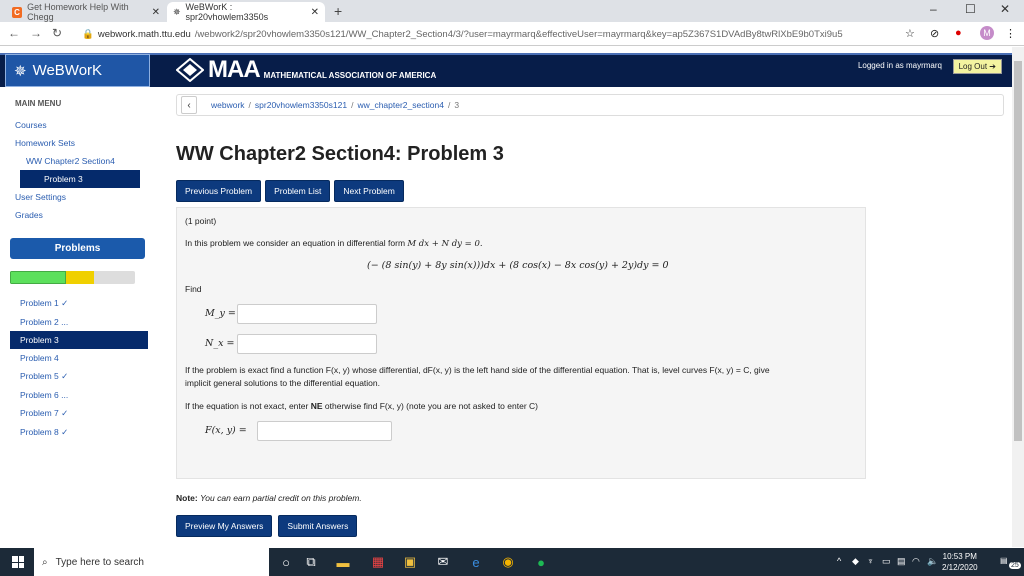 The image size is (1024, 576). Describe the element at coordinates (839, 561) in the screenshot. I see `tray-chevron-icon: ^` at that location.